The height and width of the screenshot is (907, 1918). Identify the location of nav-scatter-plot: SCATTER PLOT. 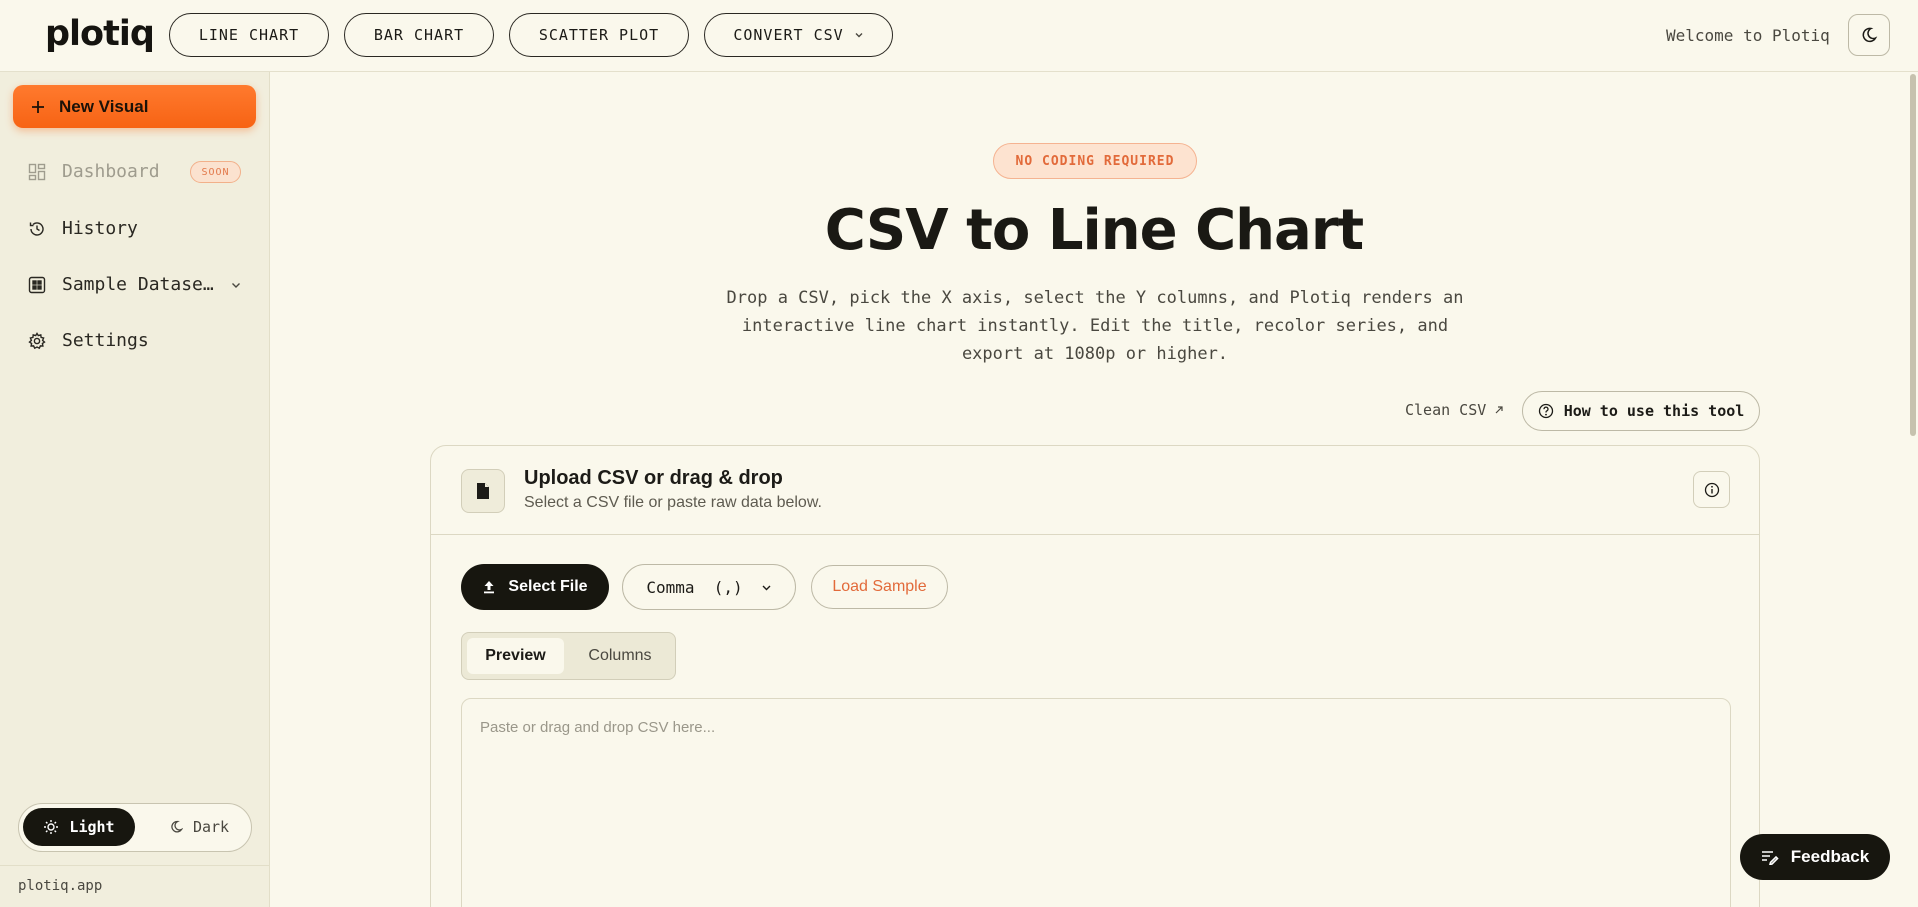
(599, 35).